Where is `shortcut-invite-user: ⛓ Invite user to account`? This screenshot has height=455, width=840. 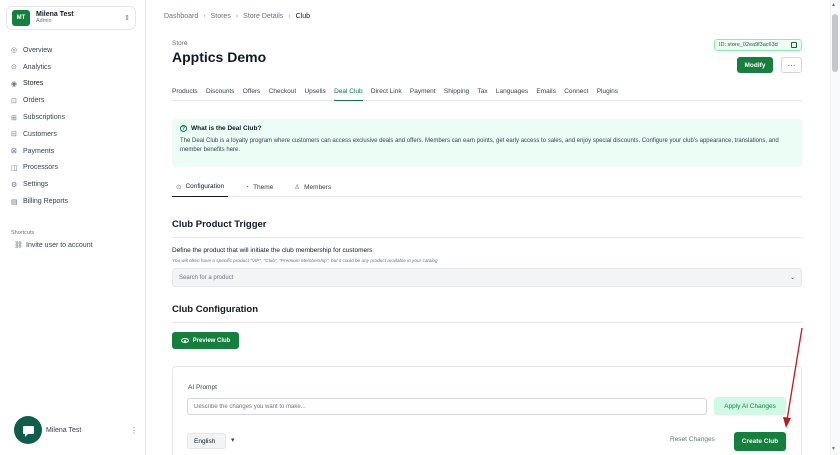
shortcut-invite-user: ⛓ Invite user to account is located at coordinates (53, 245).